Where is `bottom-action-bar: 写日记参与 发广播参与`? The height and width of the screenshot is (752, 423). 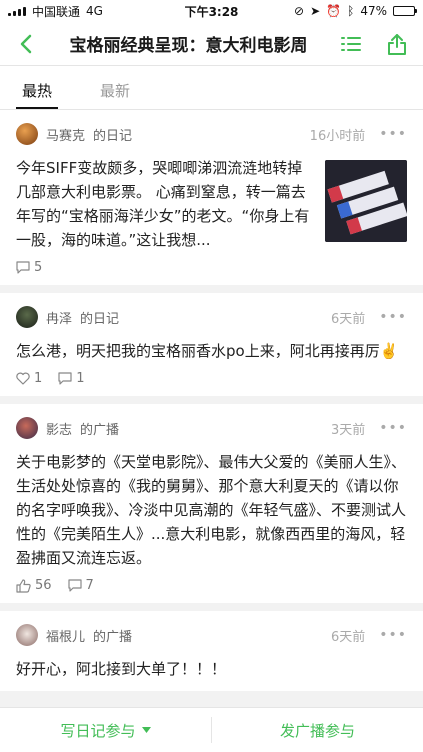
bottom-action-bar: 写日记参与 发广播参与 is located at coordinates (211, 729).